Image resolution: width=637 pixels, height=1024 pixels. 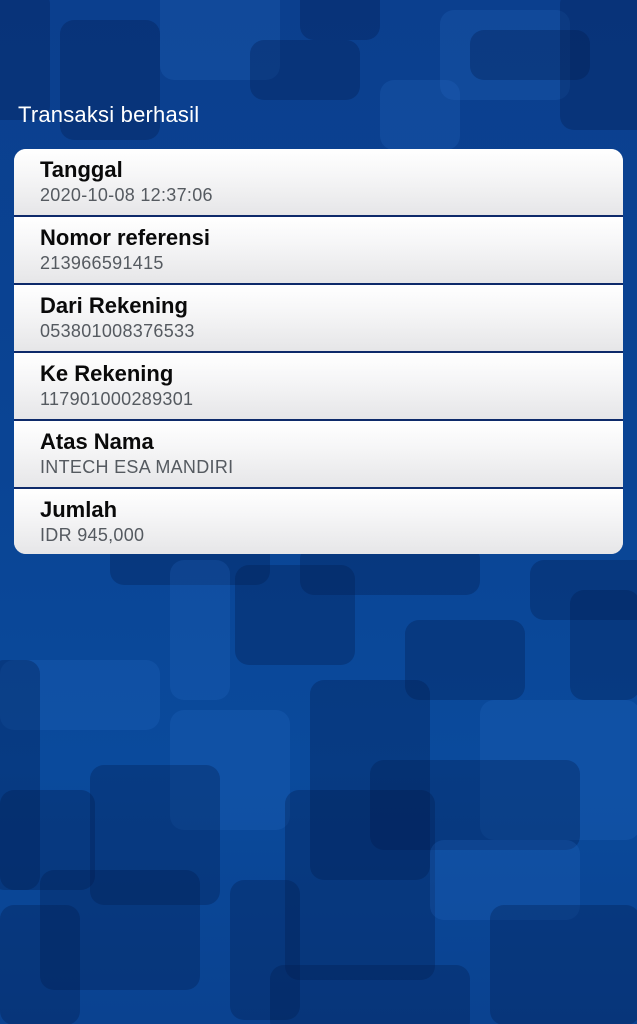 What do you see at coordinates (318, 521) in the screenshot?
I see `detail-row-jumlah: Jumlah IDR 945,000` at bounding box center [318, 521].